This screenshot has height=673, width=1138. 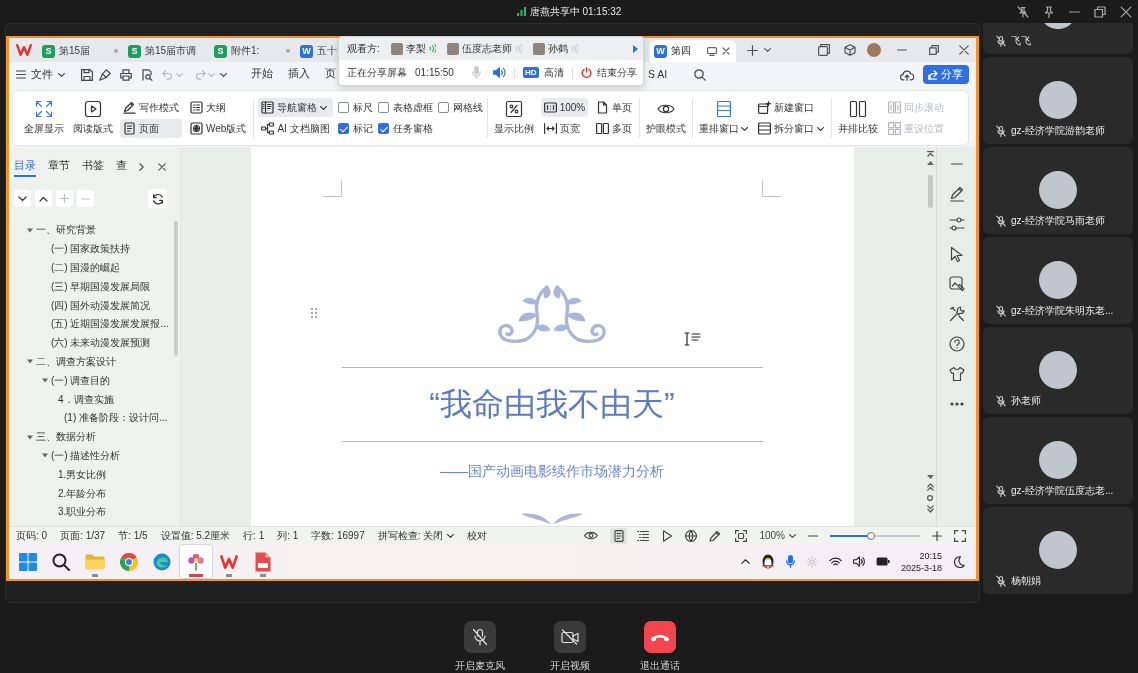 What do you see at coordinates (295, 107) in the screenshot?
I see `ribbon-button: 导航窗格` at bounding box center [295, 107].